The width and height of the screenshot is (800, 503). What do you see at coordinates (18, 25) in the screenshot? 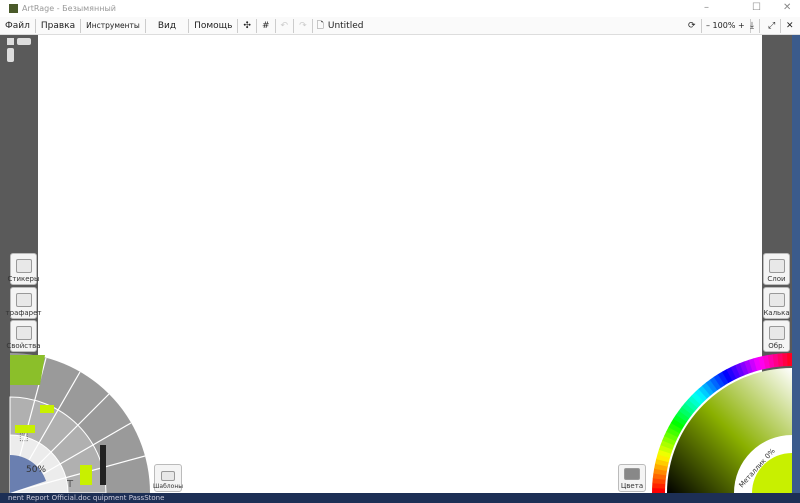
I see `menu-file: Файл` at bounding box center [18, 25].